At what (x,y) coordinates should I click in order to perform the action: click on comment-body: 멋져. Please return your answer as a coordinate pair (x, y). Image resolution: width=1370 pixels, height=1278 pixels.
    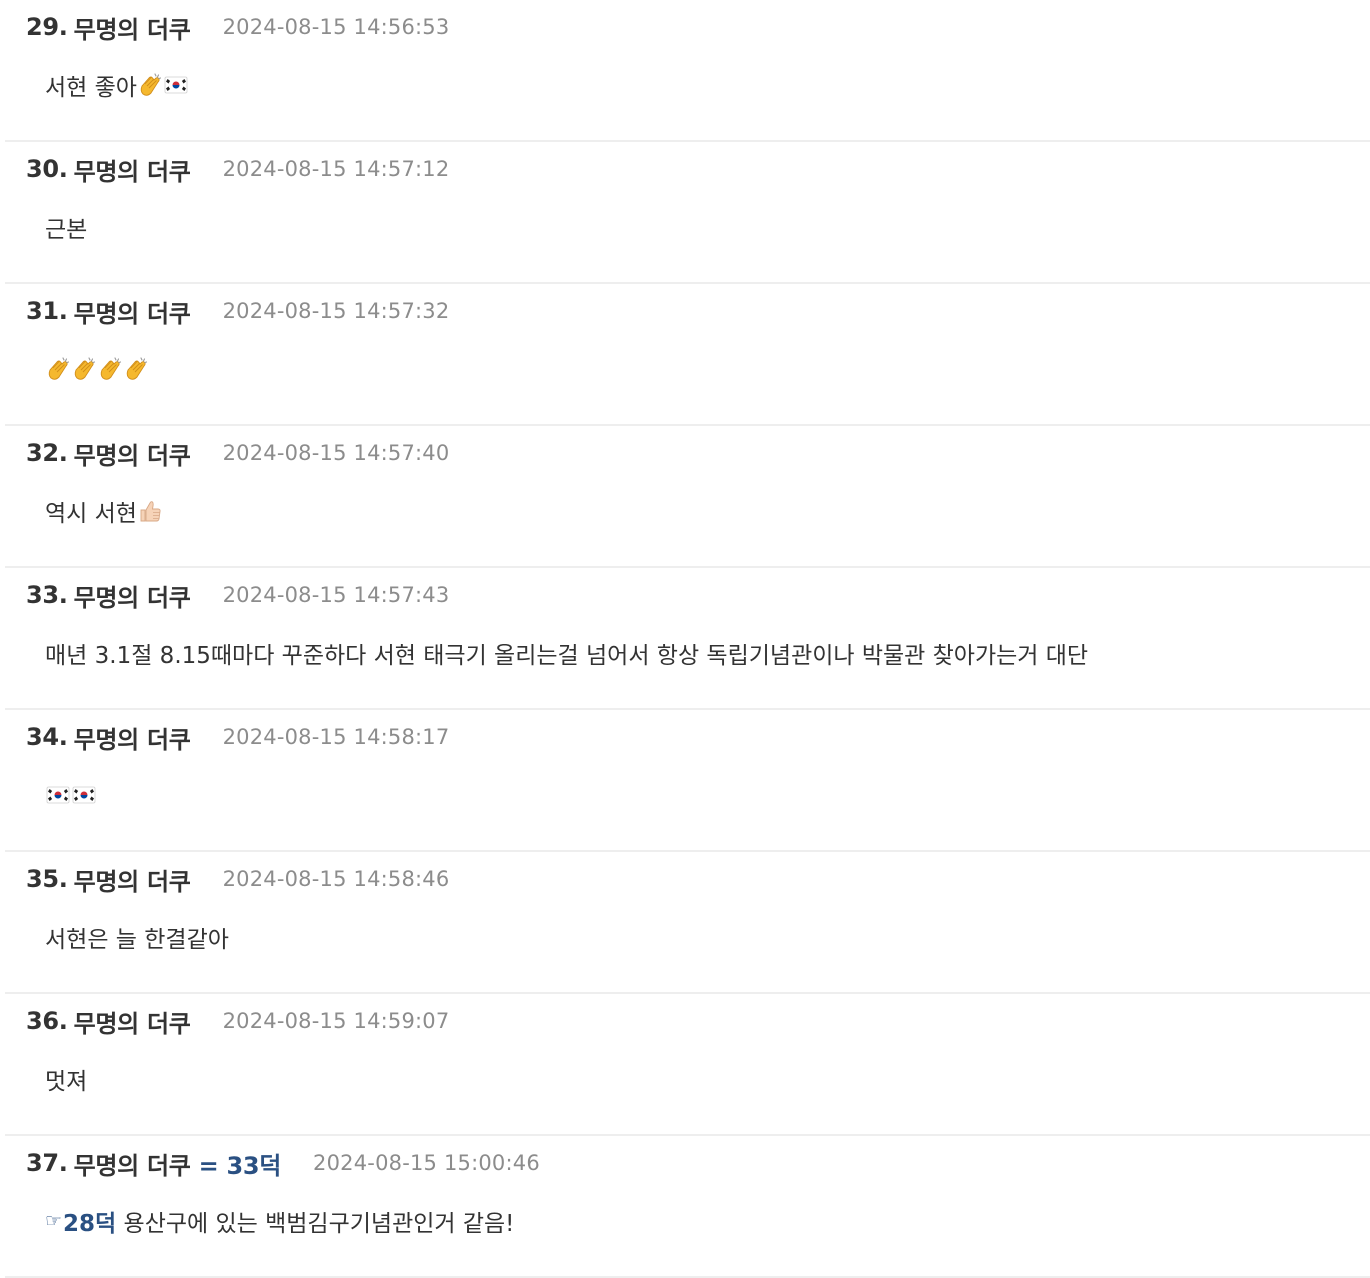
    Looking at the image, I should click on (66, 1079).